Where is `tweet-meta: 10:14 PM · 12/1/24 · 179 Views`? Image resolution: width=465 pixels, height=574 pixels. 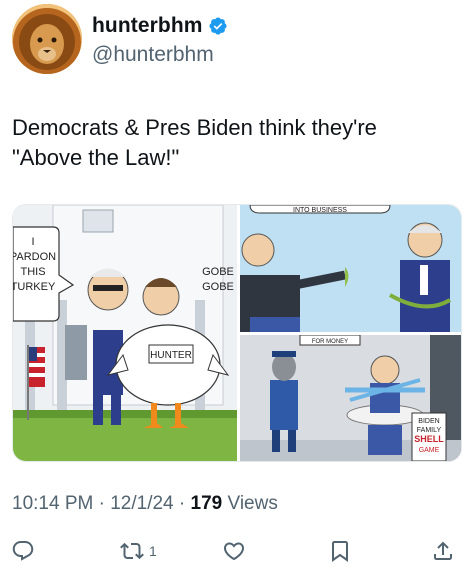 tweet-meta: 10:14 PM · 12/1/24 · 179 Views is located at coordinates (145, 504).